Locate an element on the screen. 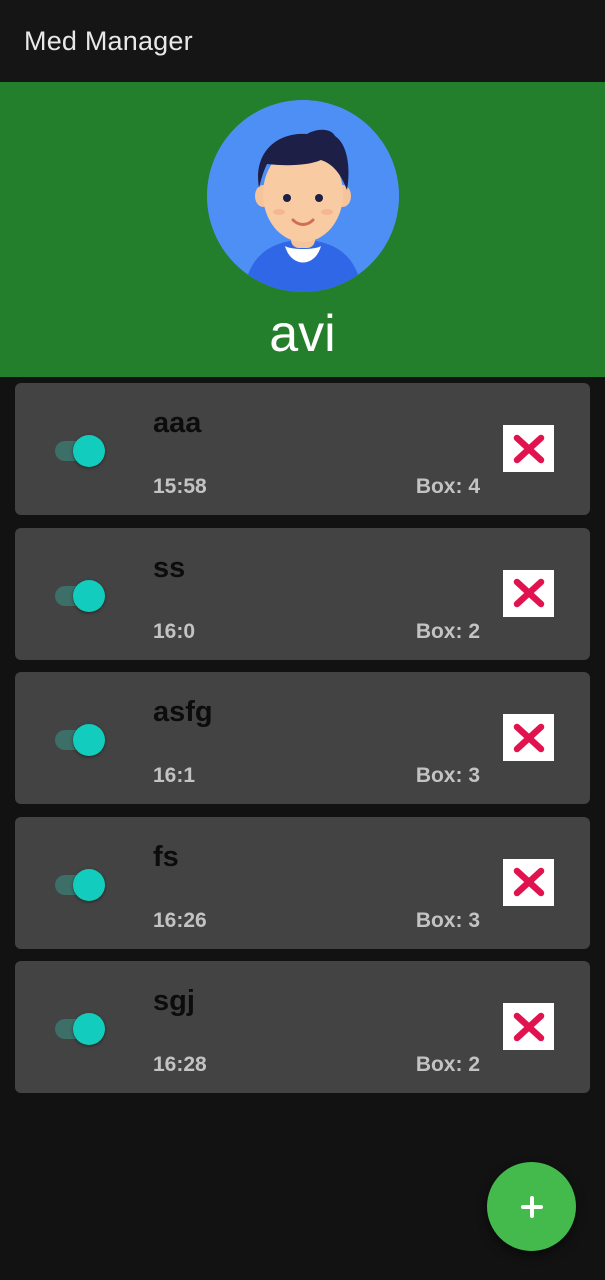  medication-time: 16:26 is located at coordinates (180, 920).